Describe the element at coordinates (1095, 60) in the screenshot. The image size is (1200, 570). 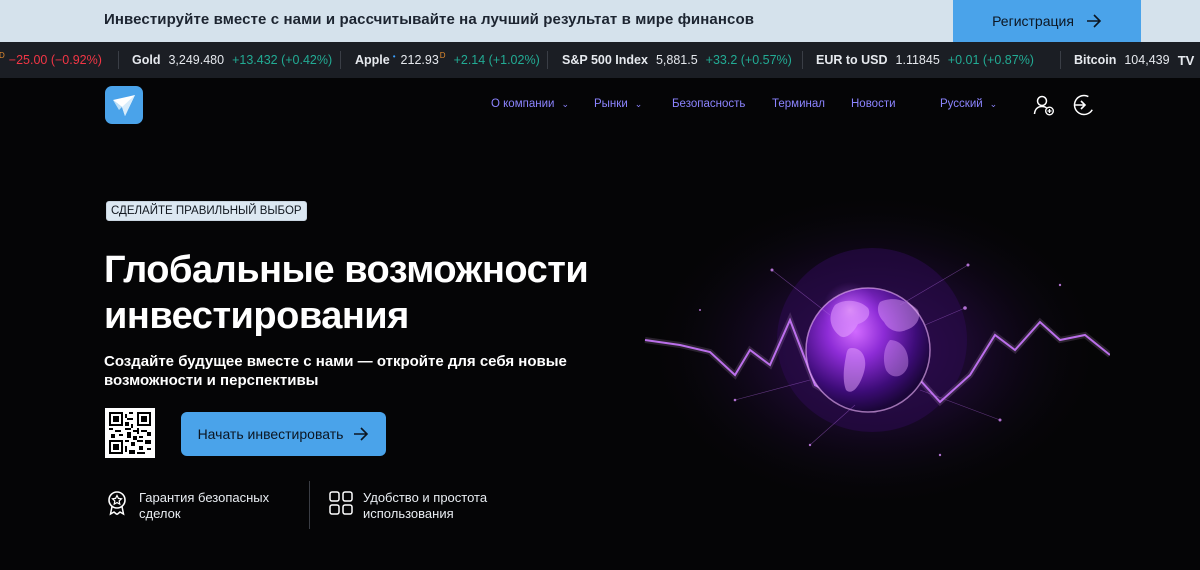
I see `ticker-name: Bitcoin` at that location.